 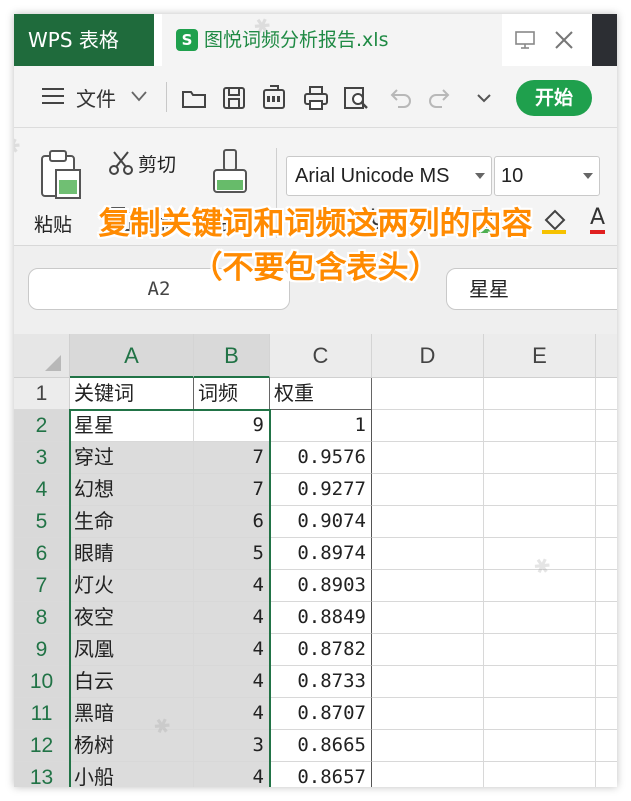 I want to click on cell-d13, so click(x=428, y=774).